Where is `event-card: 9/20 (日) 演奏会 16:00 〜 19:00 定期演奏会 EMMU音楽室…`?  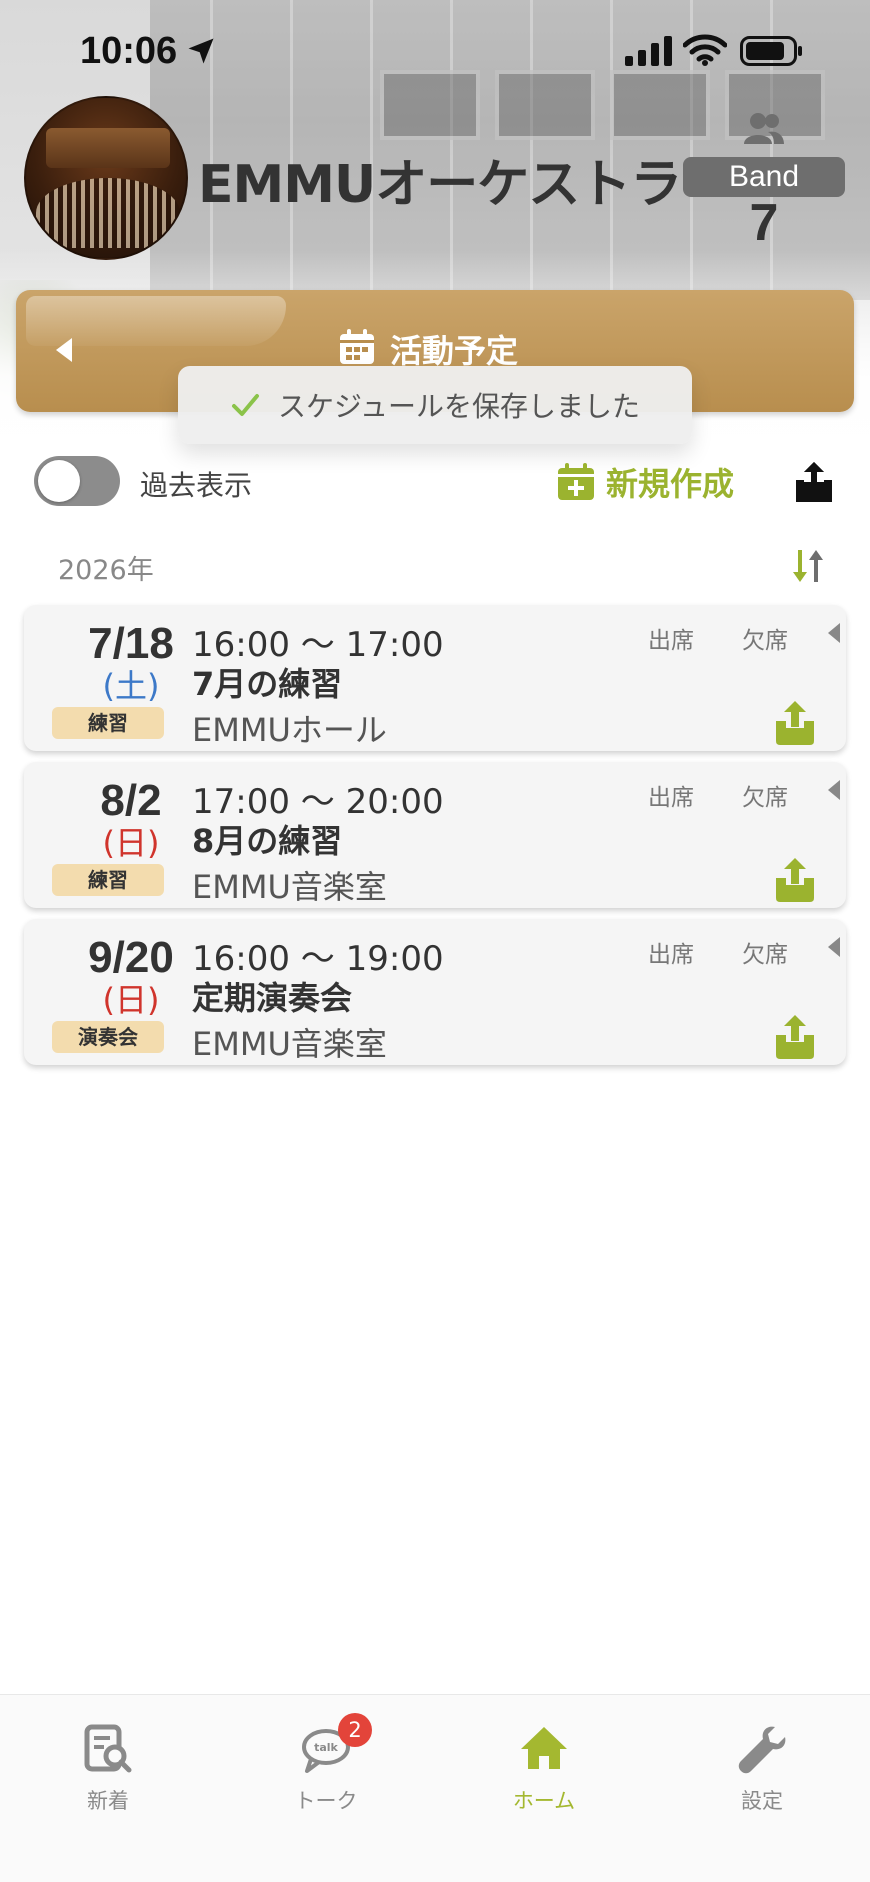
event-card: 9/20 (日) 演奏会 16:00 〜 19:00 定期演奏会 EMMU音楽室… is located at coordinates (435, 992).